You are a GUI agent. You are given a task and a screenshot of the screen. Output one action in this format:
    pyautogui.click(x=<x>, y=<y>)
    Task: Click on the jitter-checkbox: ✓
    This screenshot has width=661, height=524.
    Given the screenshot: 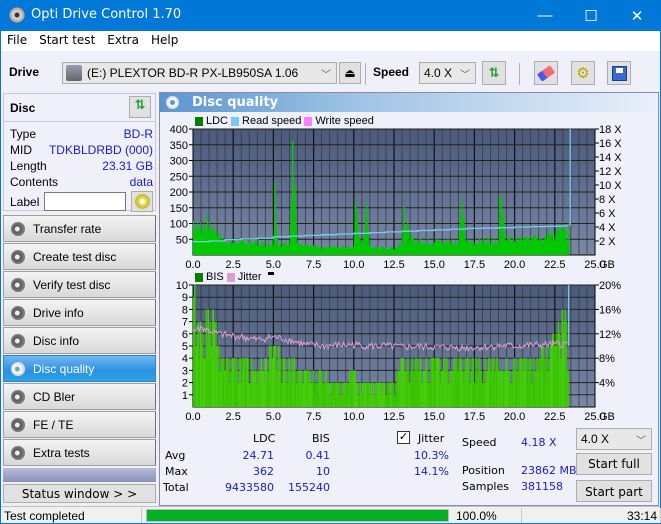 What is the action you would take?
    pyautogui.click(x=403, y=437)
    